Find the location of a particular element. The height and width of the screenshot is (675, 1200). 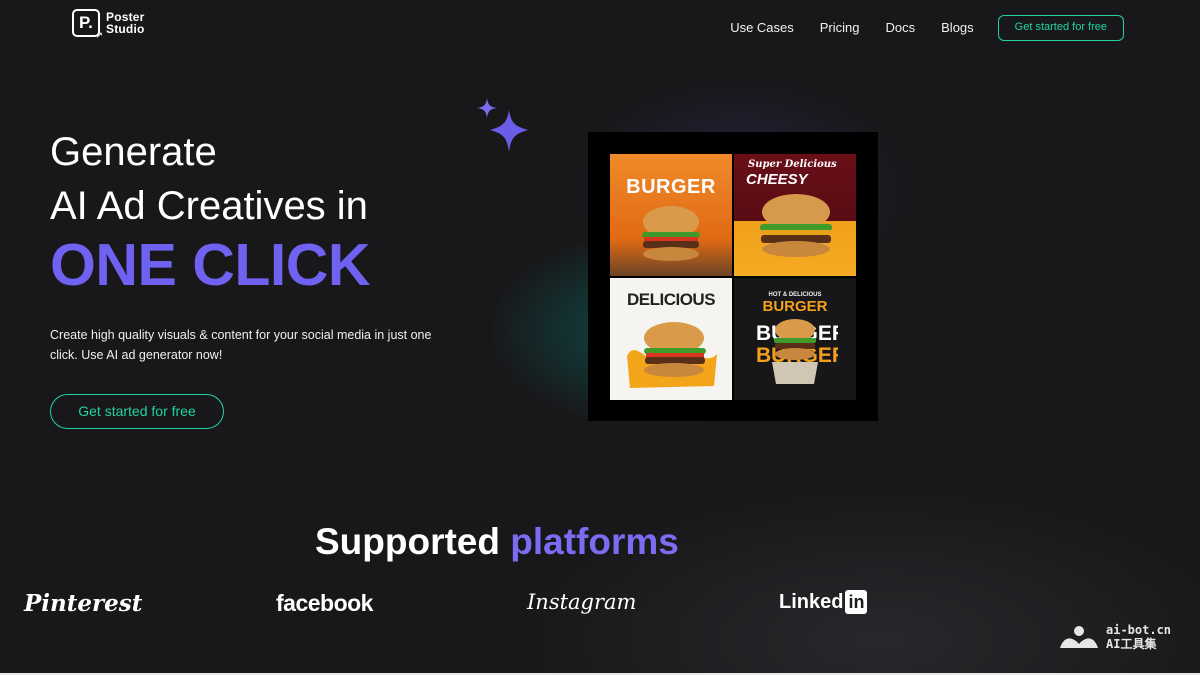

watermark: ai-bot.cn AI工具集 is located at coordinates (1114, 637).